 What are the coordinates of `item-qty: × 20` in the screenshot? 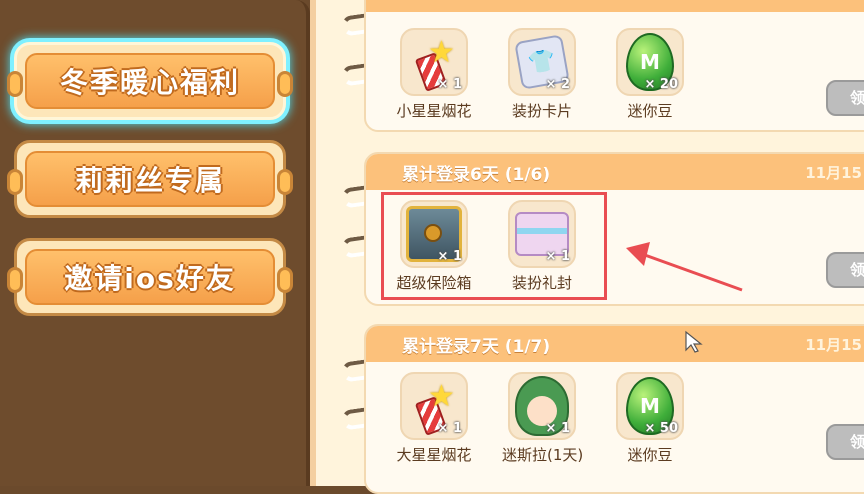 It's located at (661, 84).